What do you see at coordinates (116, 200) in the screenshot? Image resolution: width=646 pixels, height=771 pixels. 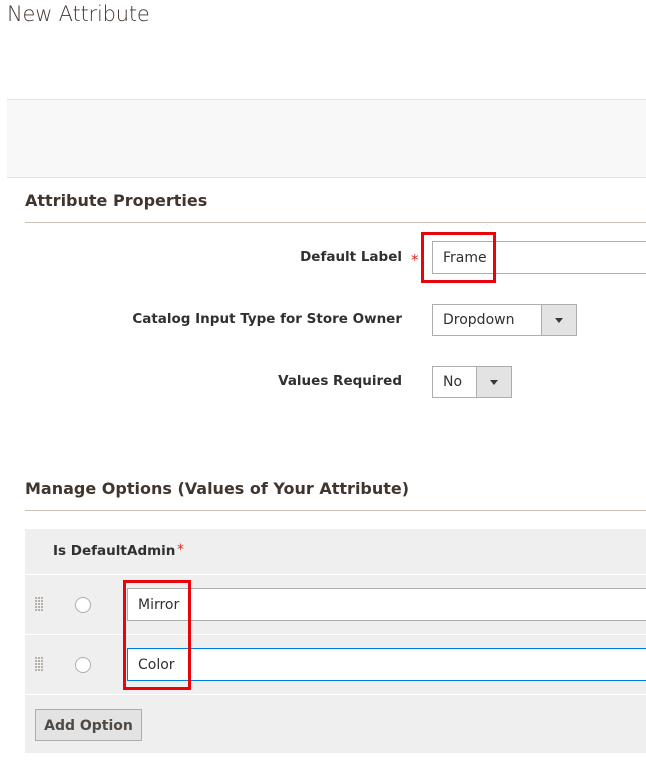 I see `attribute-properties-title: Attribute Properties` at bounding box center [116, 200].